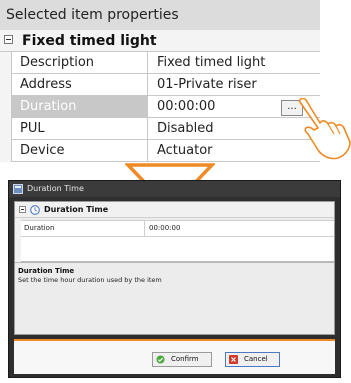 The width and height of the screenshot is (351, 383). I want to click on description-heading: Duration Time, so click(46, 271).